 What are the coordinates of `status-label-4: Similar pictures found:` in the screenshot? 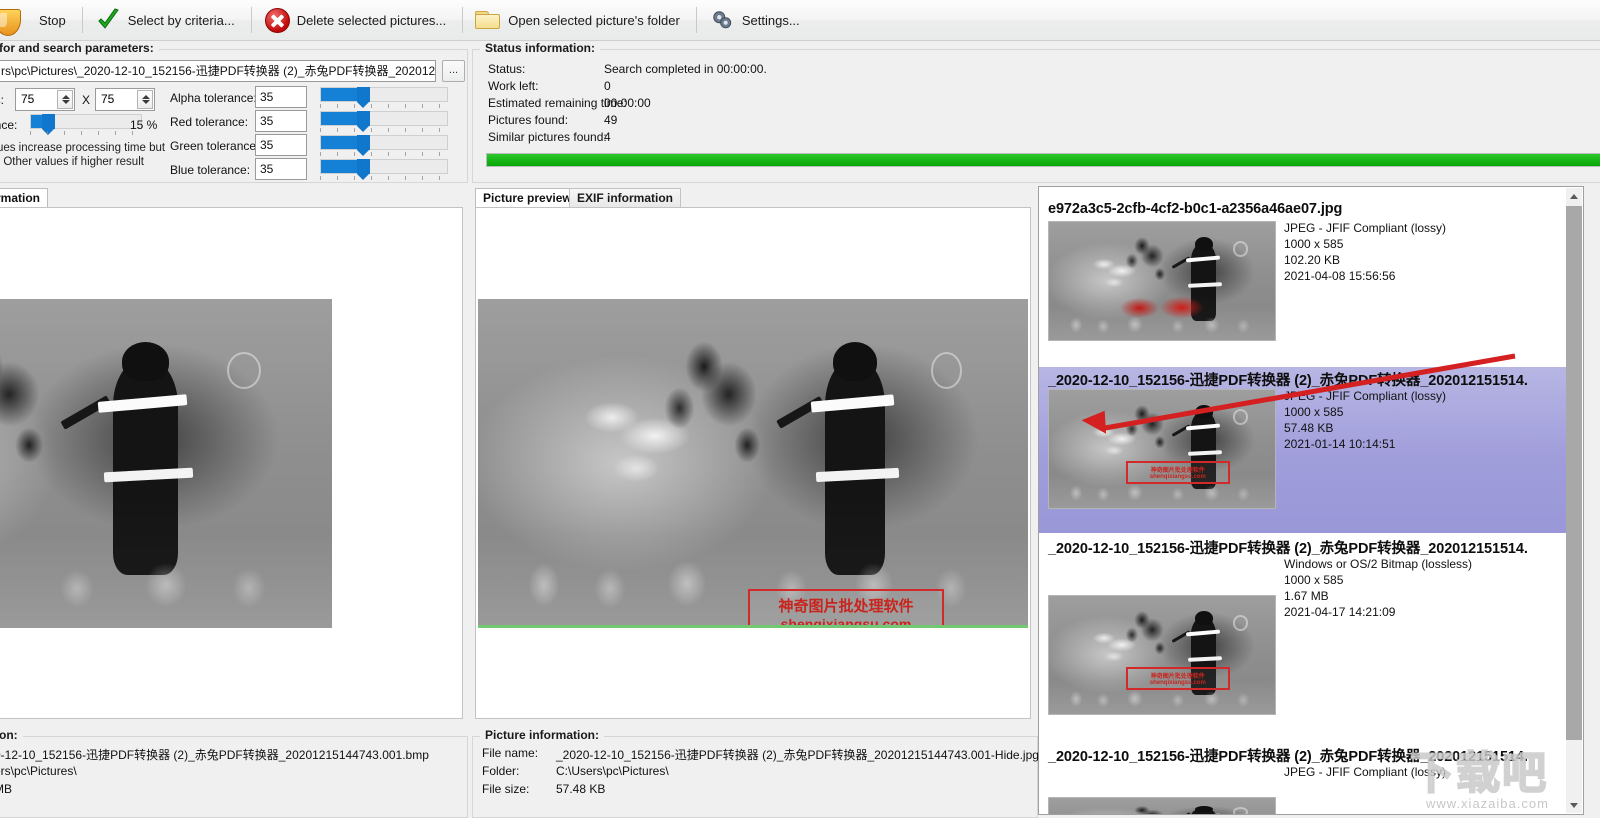 It's located at (547, 137).